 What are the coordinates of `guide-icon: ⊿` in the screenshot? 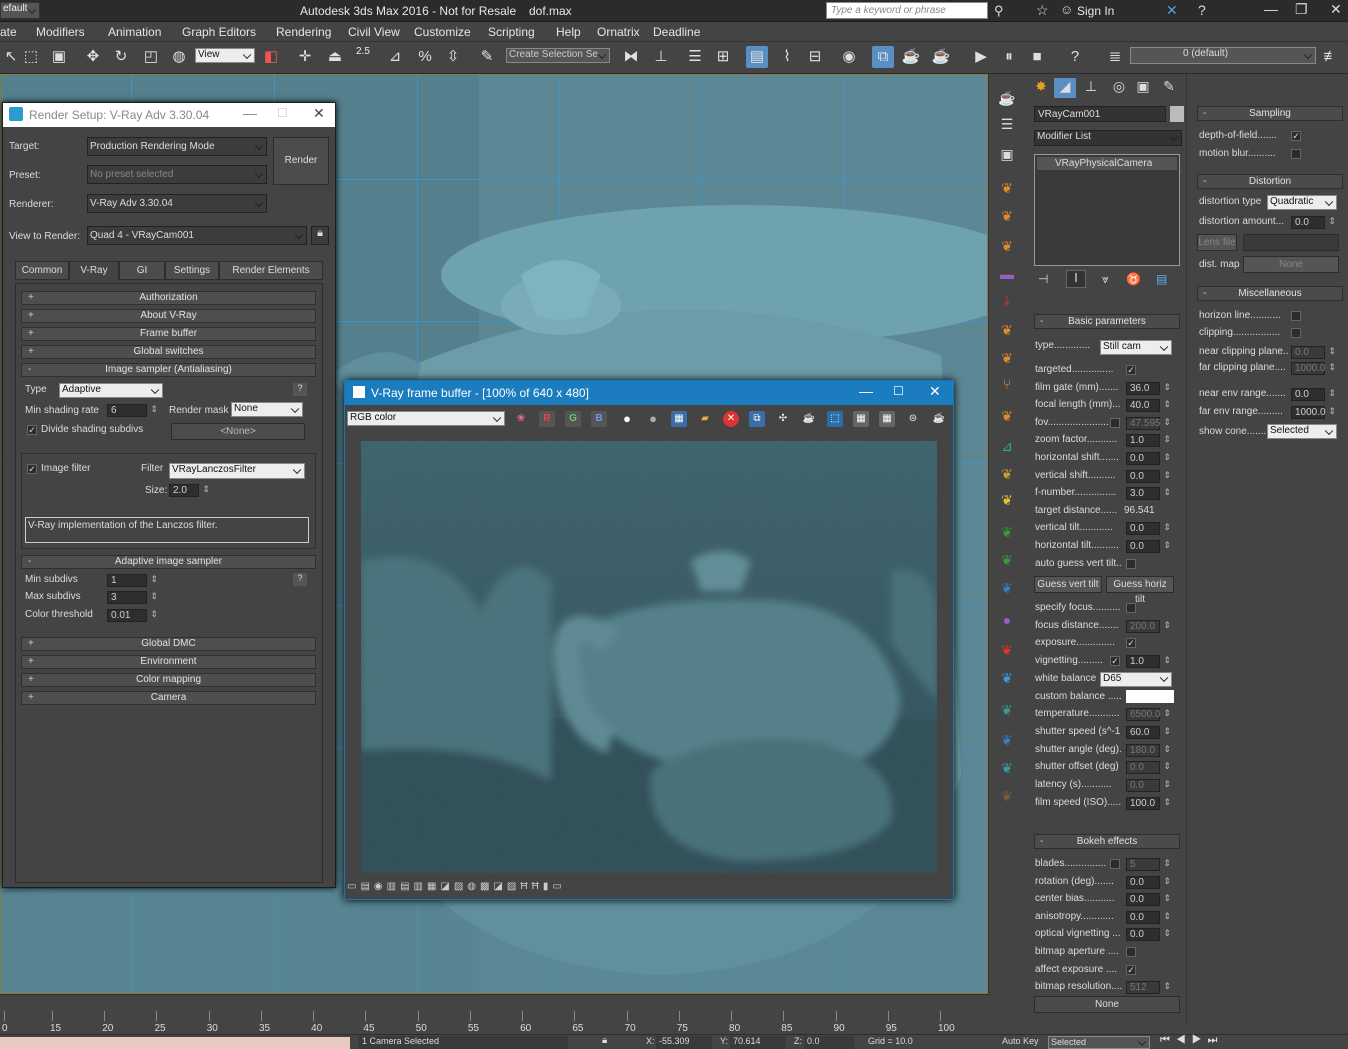 It's located at (1007, 446).